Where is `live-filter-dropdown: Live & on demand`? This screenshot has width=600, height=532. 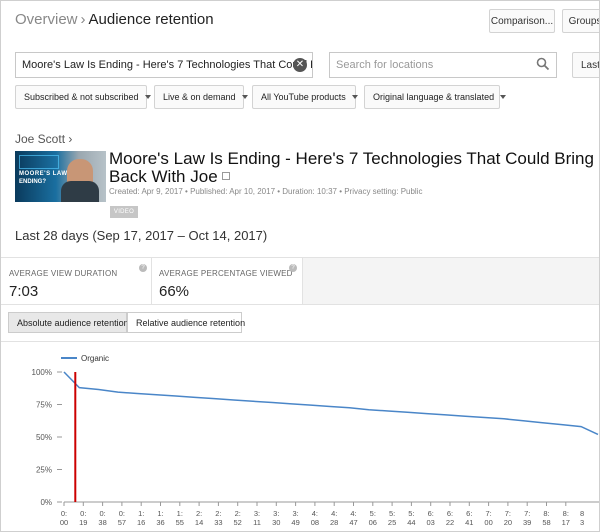
live-filter-dropdown: Live & on demand is located at coordinates (201, 97).